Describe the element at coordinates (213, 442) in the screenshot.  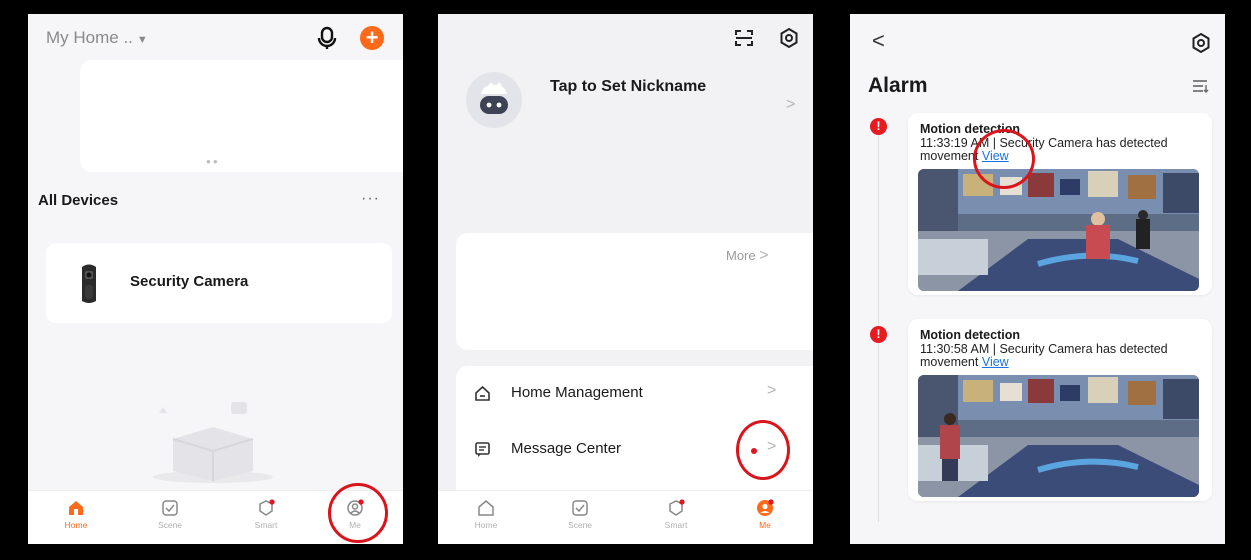
I see `empty-box-illustration` at that location.